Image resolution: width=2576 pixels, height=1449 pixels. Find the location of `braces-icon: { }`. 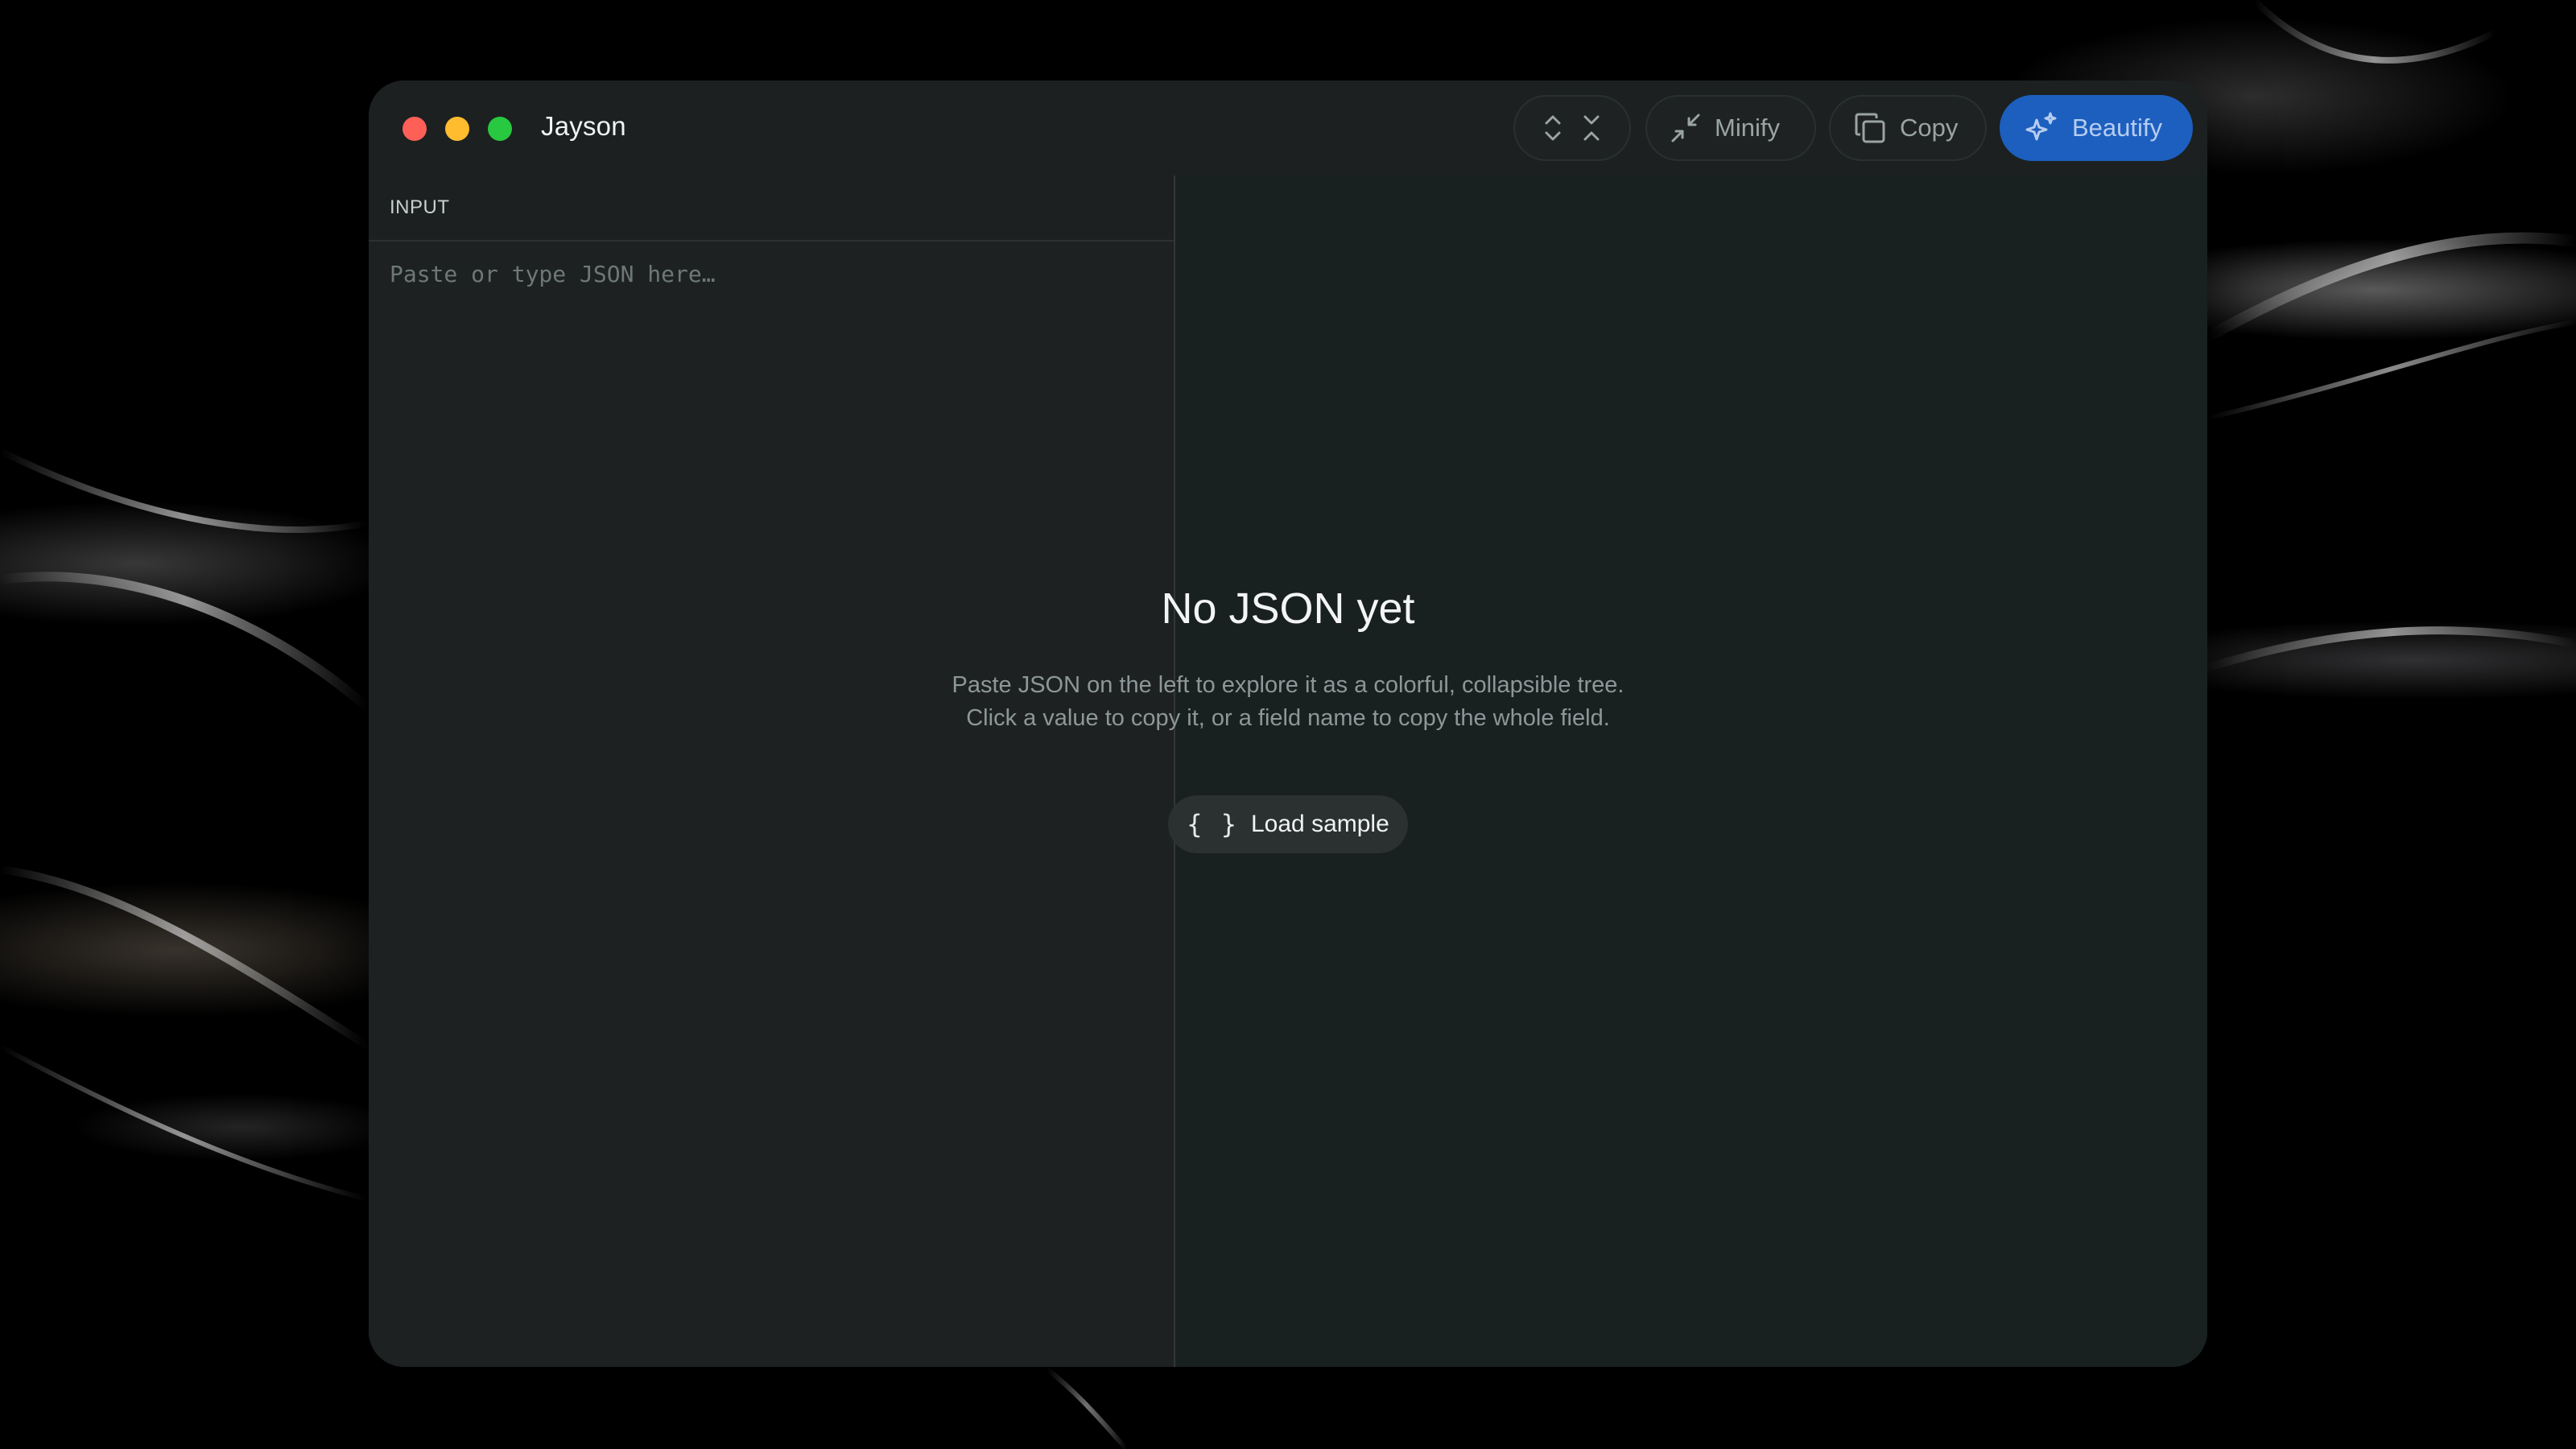

braces-icon: { } is located at coordinates (1212, 824).